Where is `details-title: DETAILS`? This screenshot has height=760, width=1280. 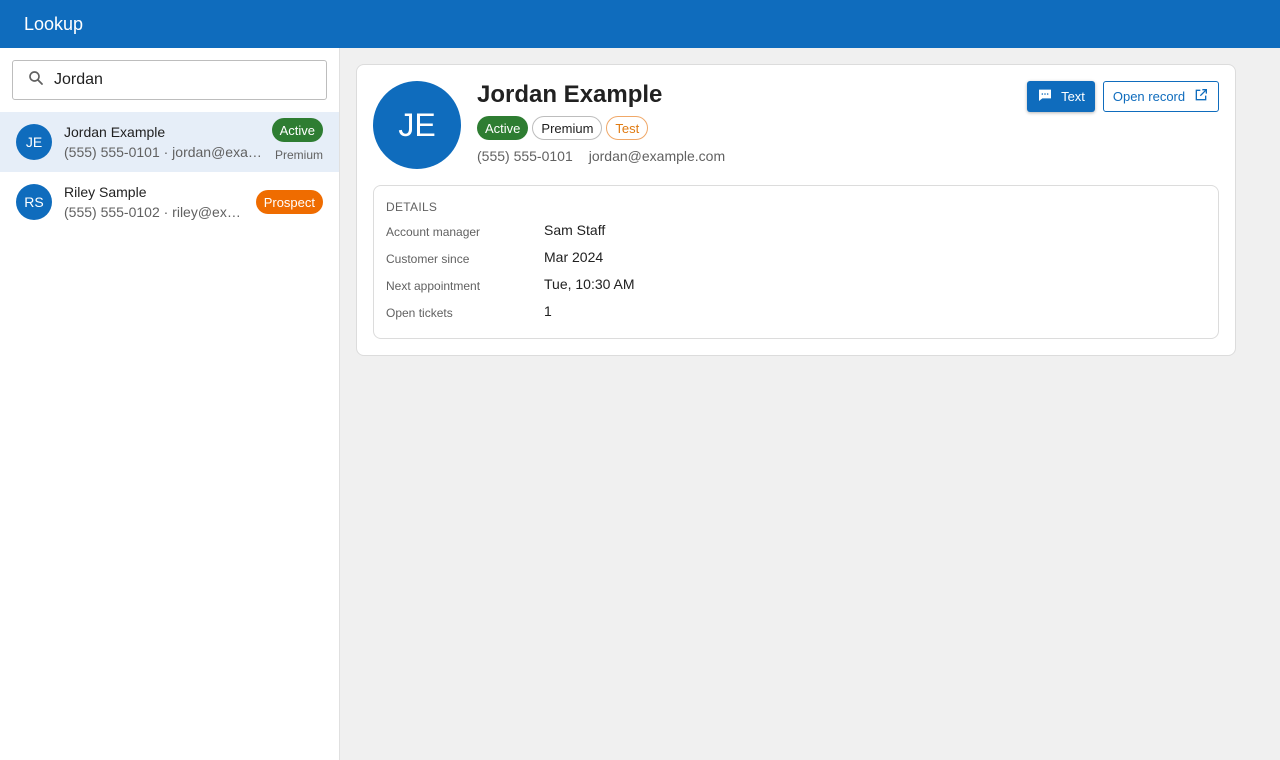
details-title: DETAILS is located at coordinates (412, 207).